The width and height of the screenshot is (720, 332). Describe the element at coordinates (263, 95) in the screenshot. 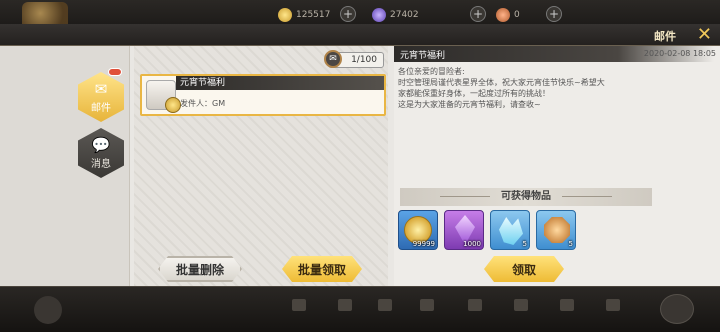

I see `mail-list-item: 元宵节福利 发件人：GM` at that location.